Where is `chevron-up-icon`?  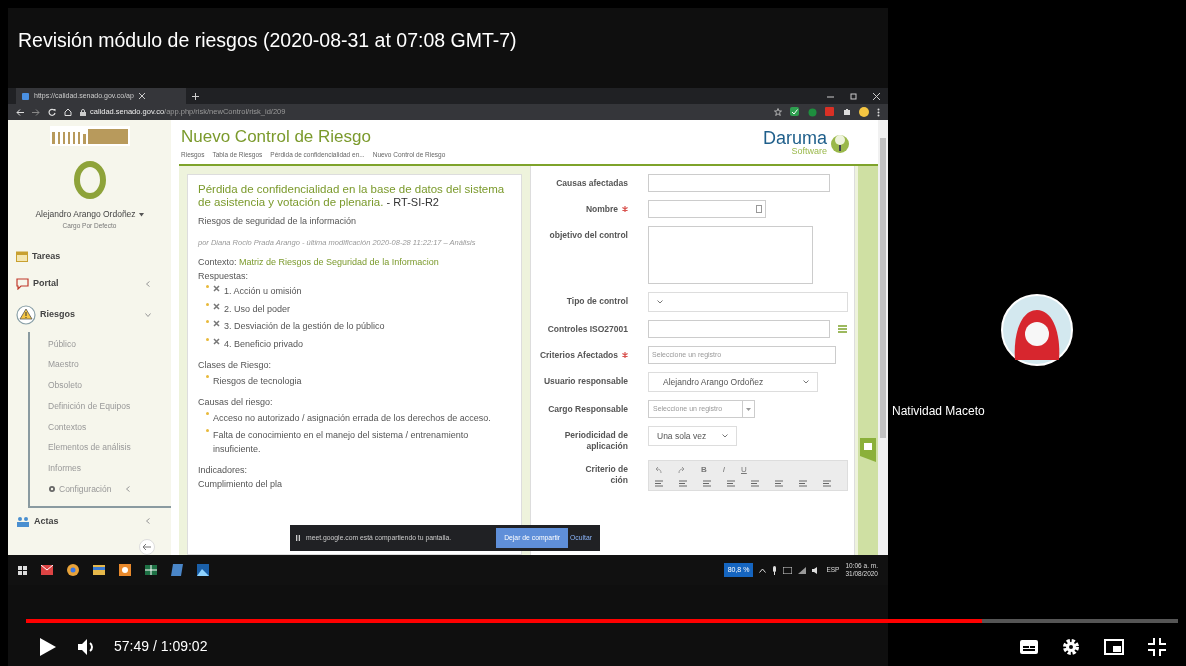 chevron-up-icon is located at coordinates (763, 570).